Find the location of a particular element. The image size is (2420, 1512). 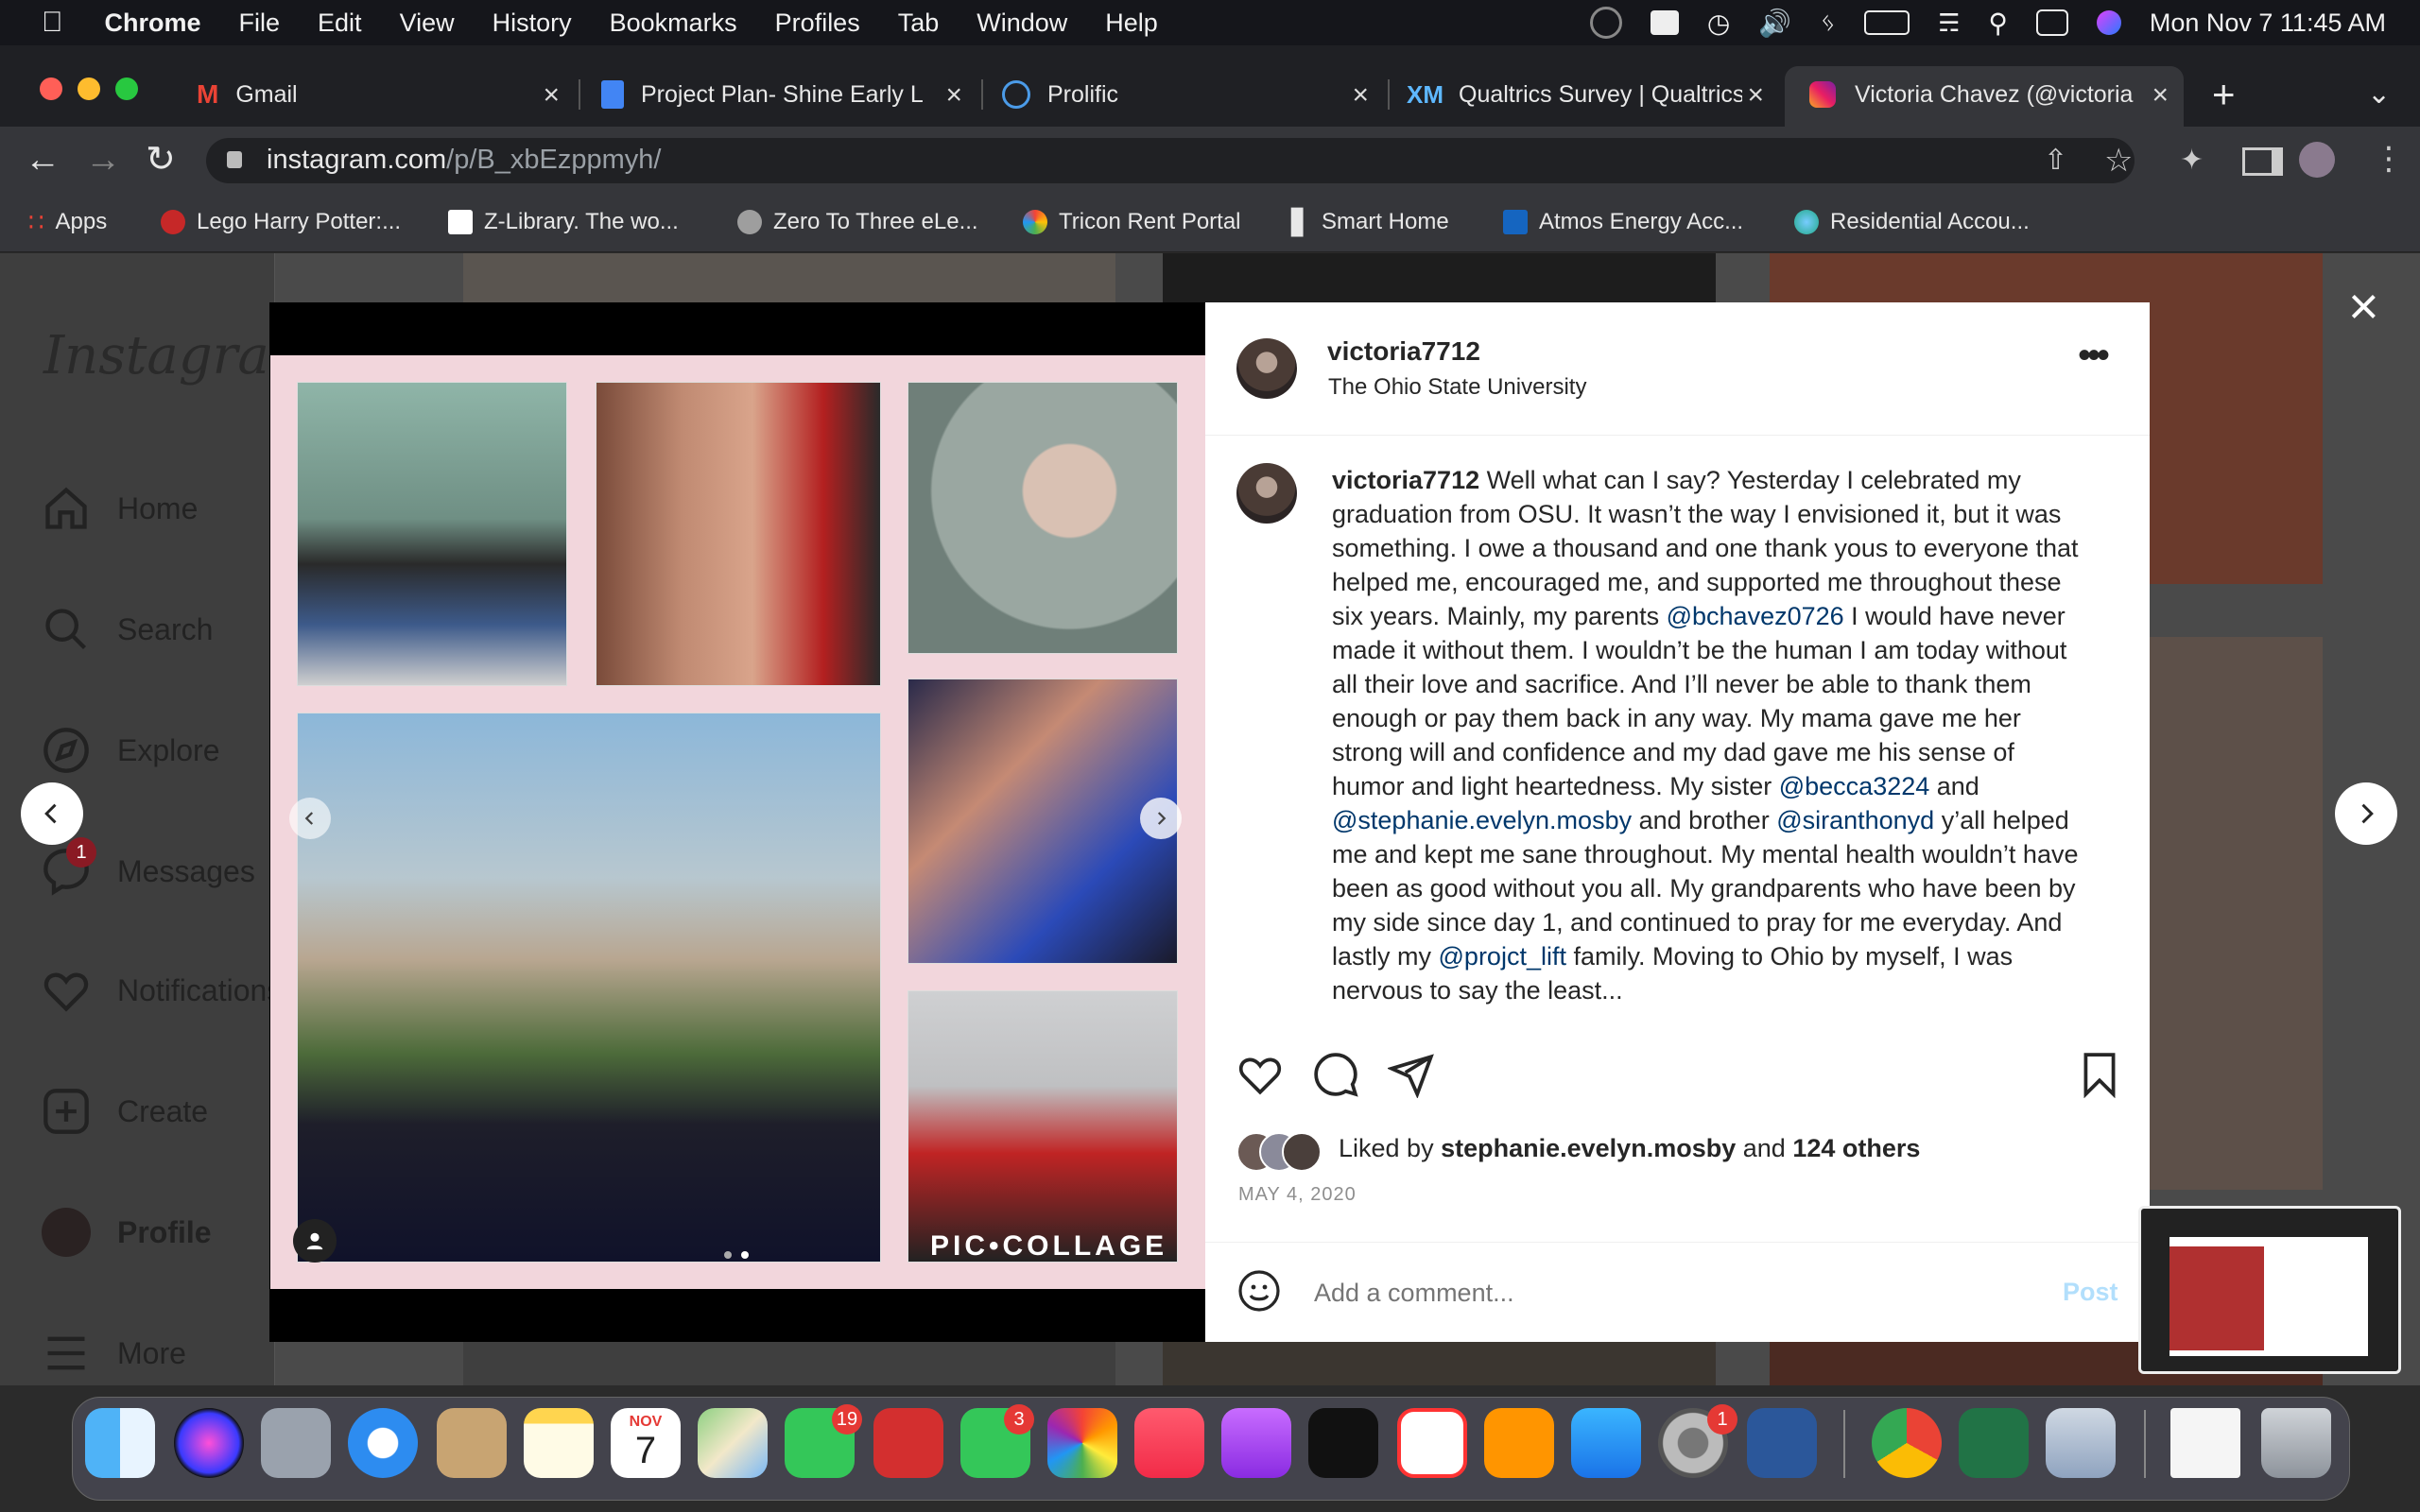

menu-profiles: Profiles is located at coordinates (817, 23).